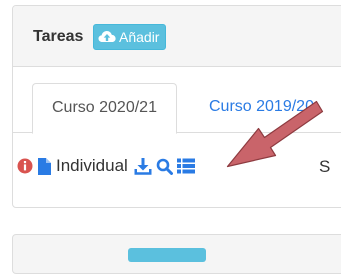 This screenshot has width=341, height=274. What do you see at coordinates (275, 134) in the screenshot?
I see `annotation-arrow` at bounding box center [275, 134].